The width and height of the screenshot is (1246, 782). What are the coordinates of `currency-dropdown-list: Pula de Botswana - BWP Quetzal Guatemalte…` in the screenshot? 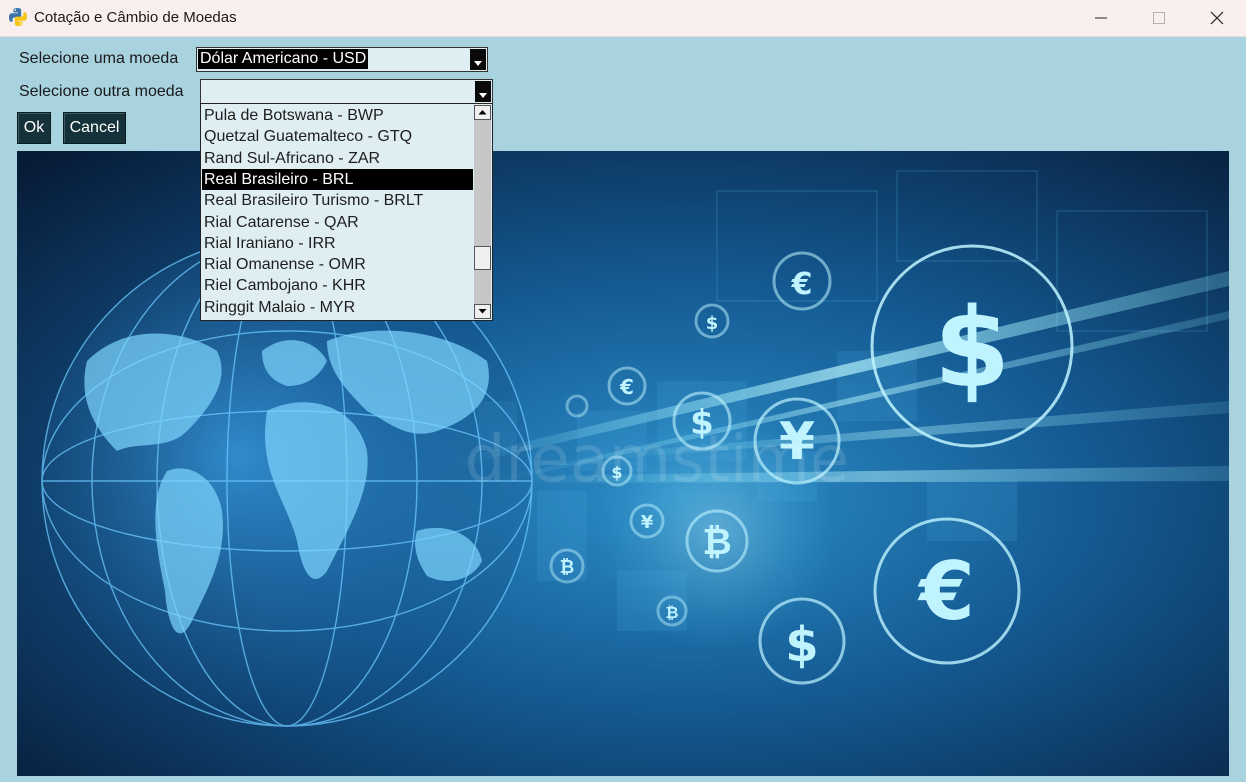 It's located at (346, 212).